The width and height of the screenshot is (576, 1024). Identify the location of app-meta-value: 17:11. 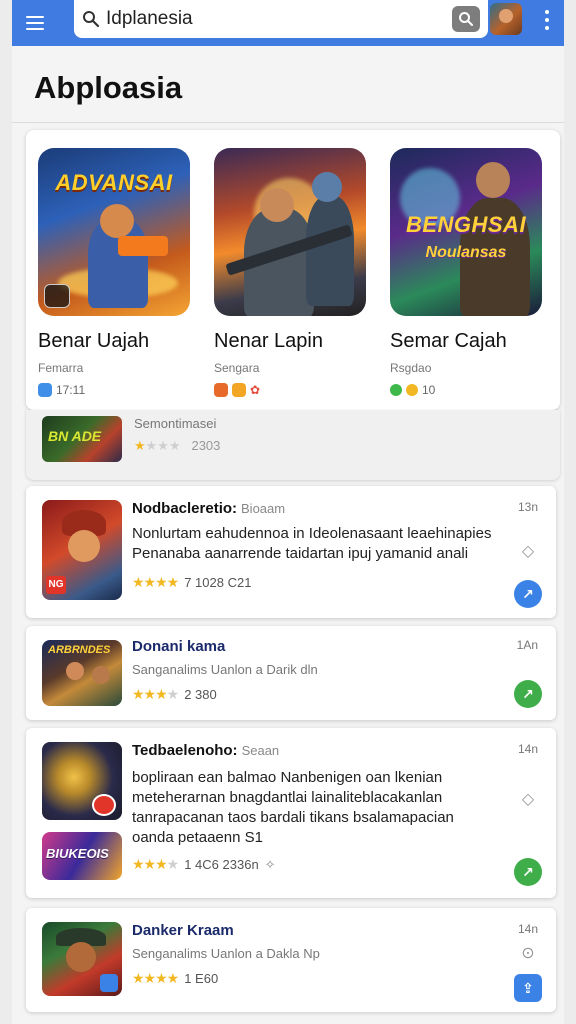
(71, 390).